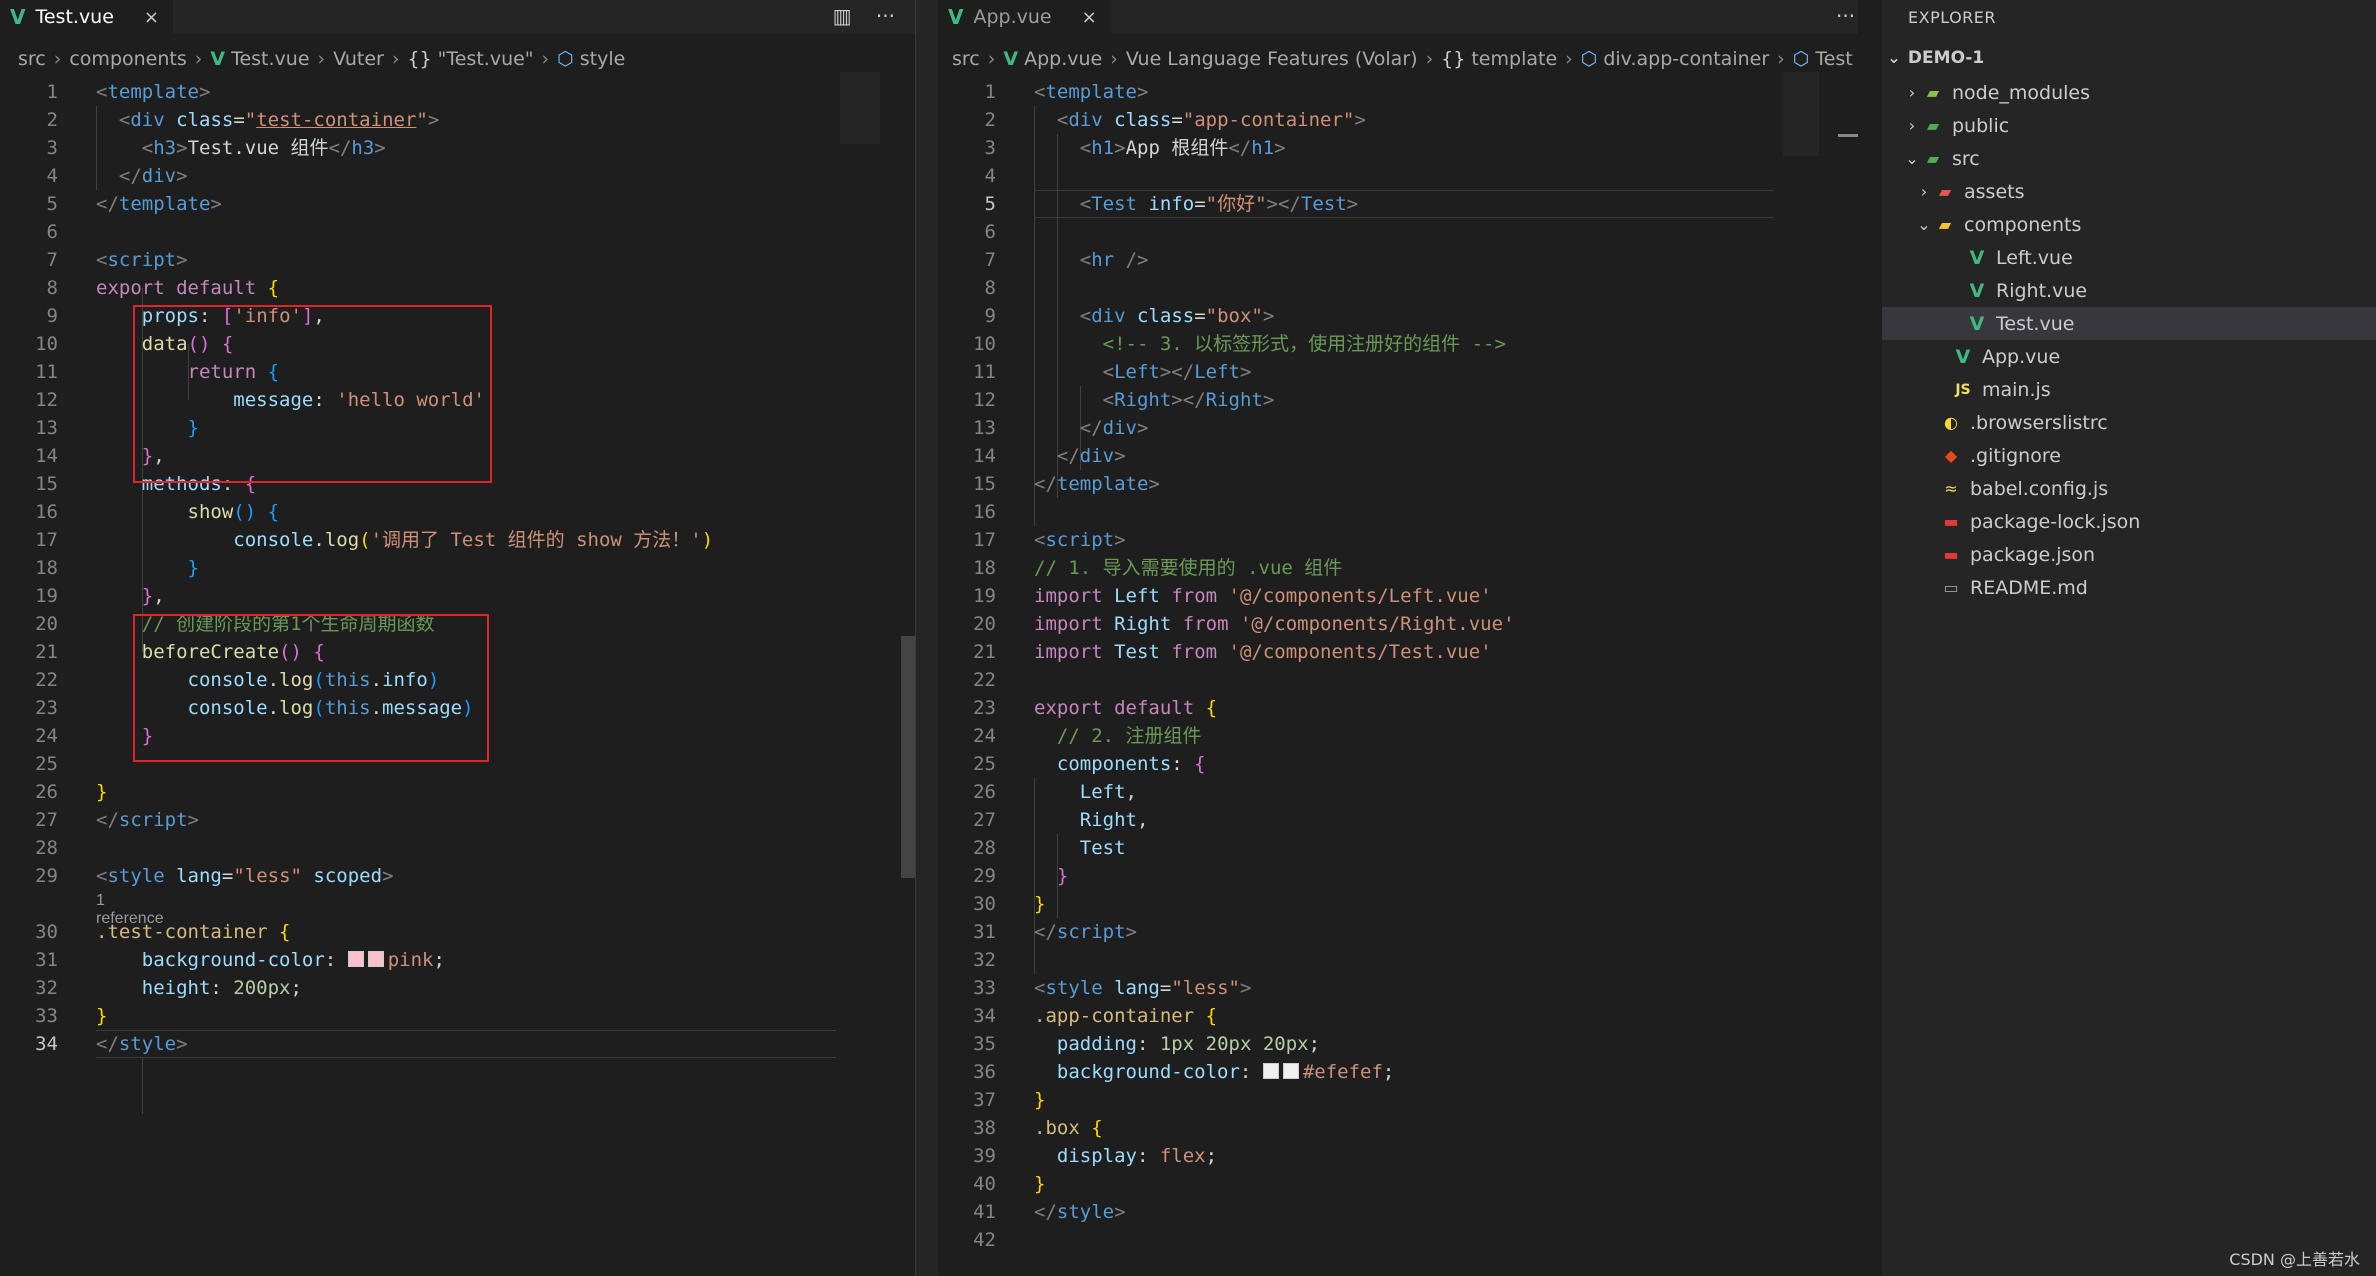 The image size is (2376, 1276). What do you see at coordinates (1951, 554) in the screenshot?
I see `npm-icon: ▬` at bounding box center [1951, 554].